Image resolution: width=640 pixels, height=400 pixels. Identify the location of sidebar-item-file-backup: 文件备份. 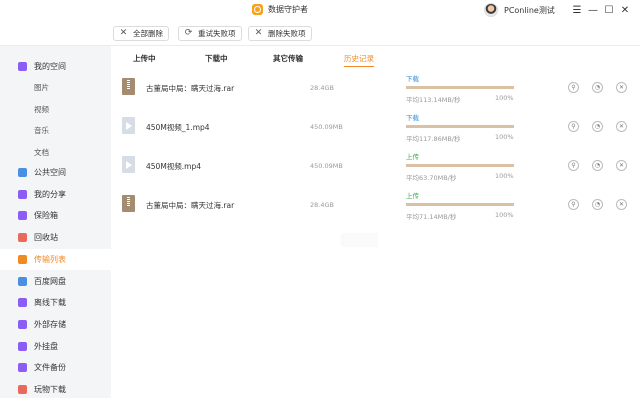
(55, 367).